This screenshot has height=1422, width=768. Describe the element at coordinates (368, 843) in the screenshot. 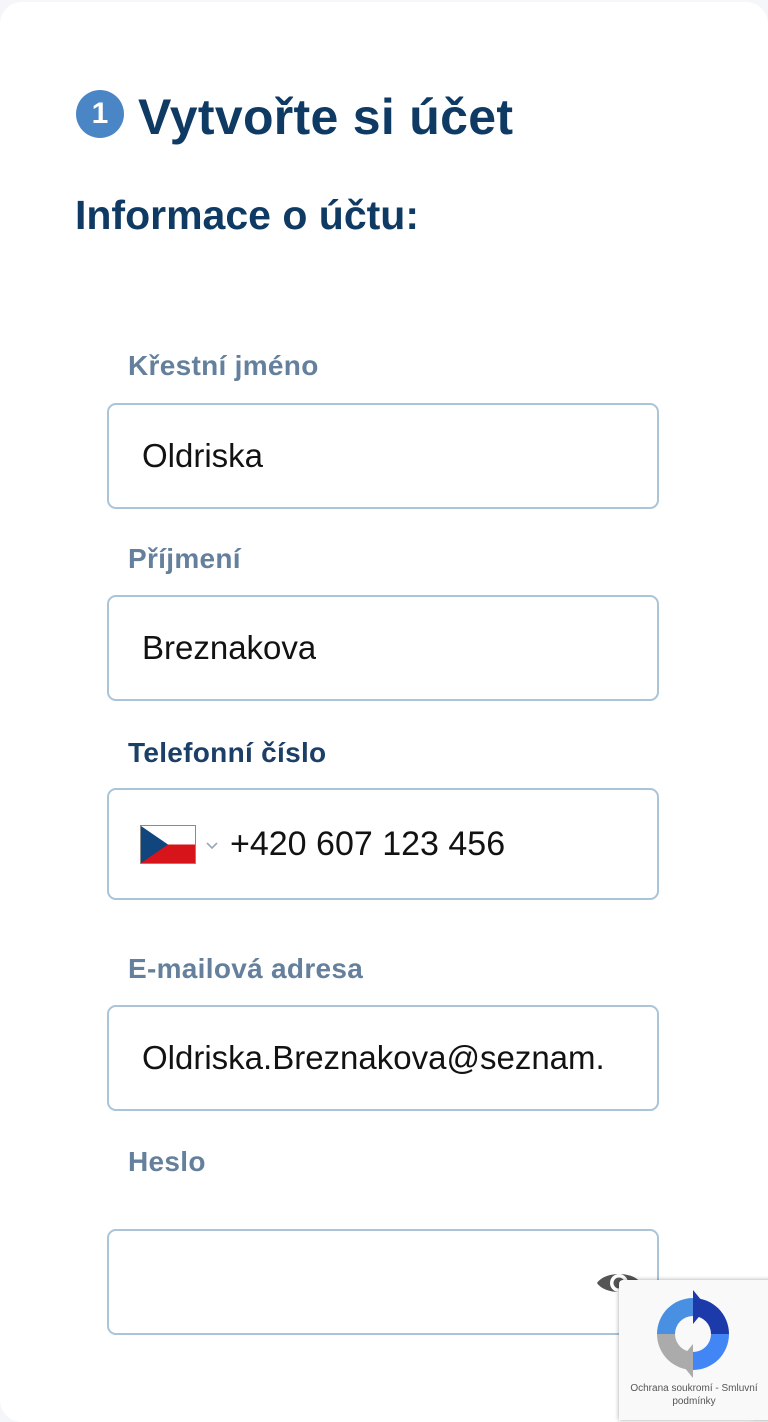

I see `phone-value: +420 607 123 456` at that location.